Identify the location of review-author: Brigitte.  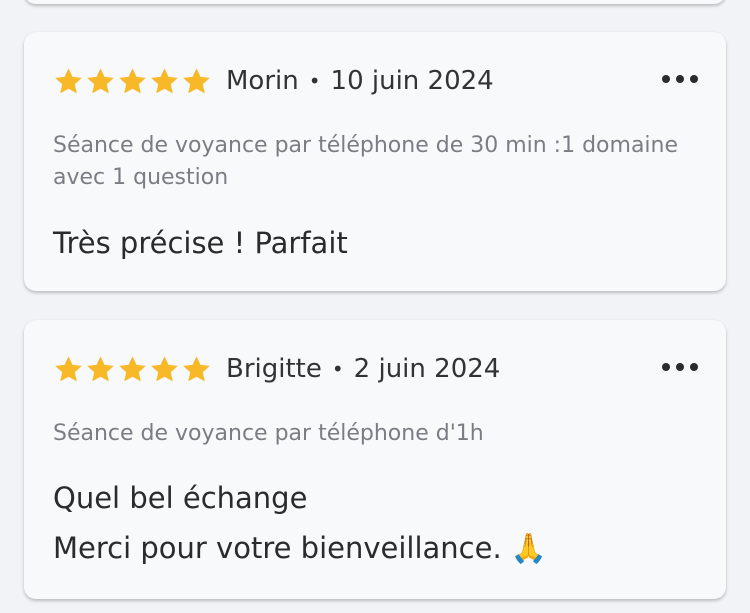
(274, 369).